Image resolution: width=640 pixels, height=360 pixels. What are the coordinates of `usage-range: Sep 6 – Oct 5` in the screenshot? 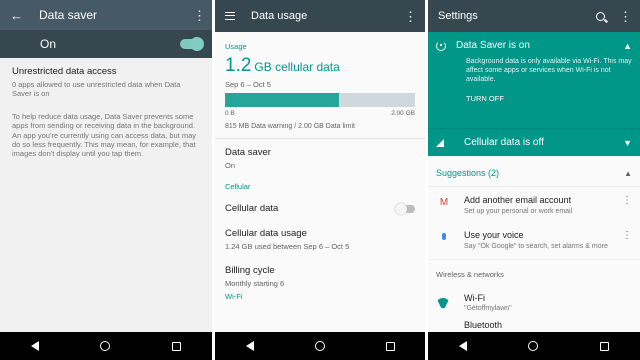 It's located at (248, 84).